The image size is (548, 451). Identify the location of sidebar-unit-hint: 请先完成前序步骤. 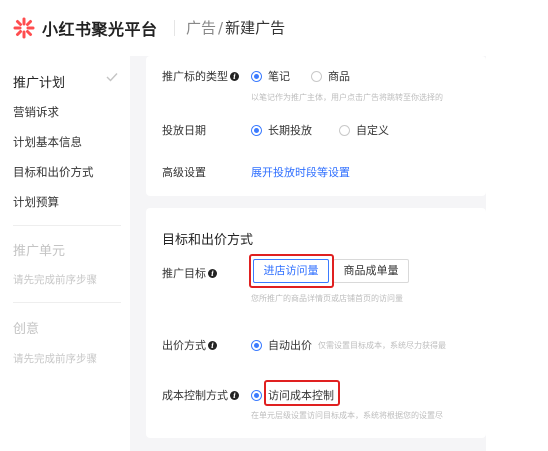
(55, 280).